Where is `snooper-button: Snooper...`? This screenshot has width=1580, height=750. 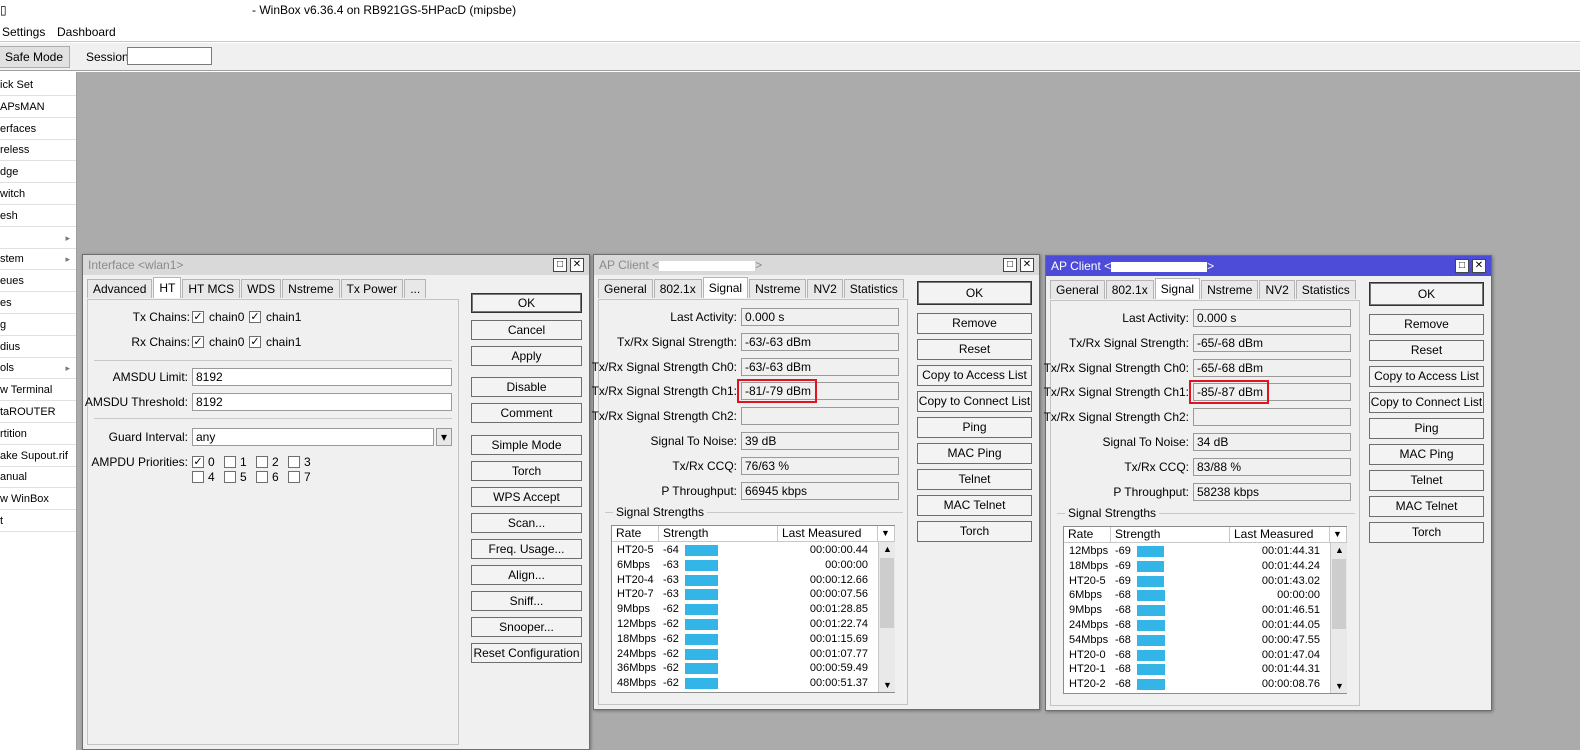 snooper-button: Snooper... is located at coordinates (526, 627).